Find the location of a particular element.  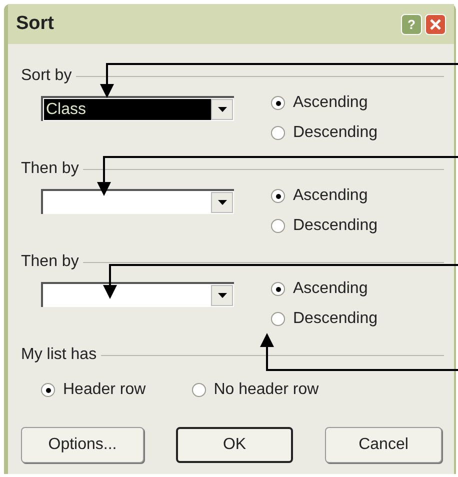

group-label: My list has is located at coordinates (59, 355).